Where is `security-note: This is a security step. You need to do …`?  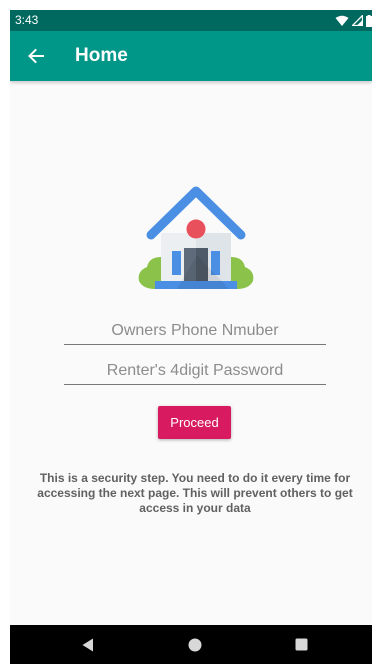
security-note: This is a security step. You need to do … is located at coordinates (195, 493).